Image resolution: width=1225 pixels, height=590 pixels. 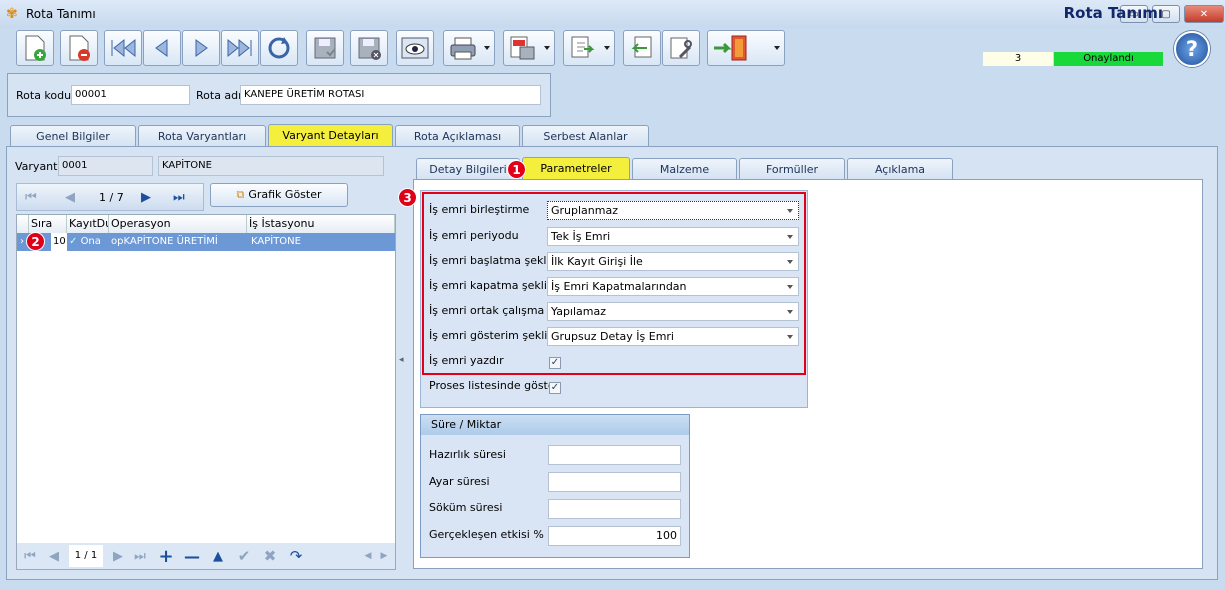 What do you see at coordinates (466, 360) in the screenshot?
I see `check-label-yazdir: İş emri yazdır` at bounding box center [466, 360].